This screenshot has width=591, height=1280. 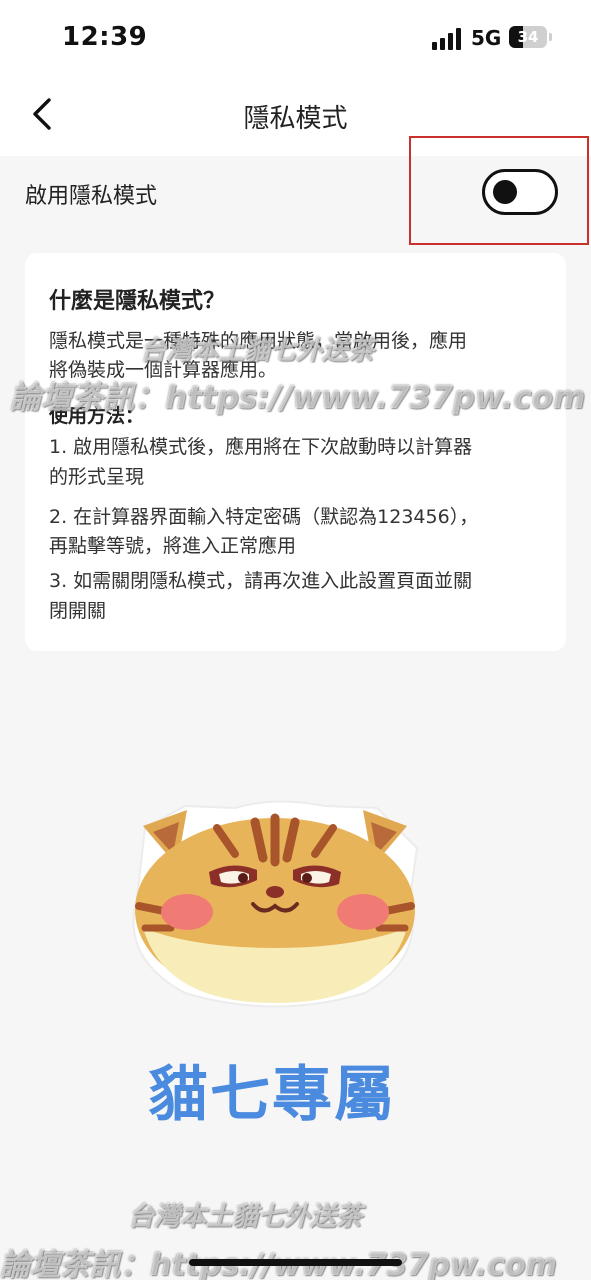 I want to click on status-time: 12:39, so click(x=105, y=37).